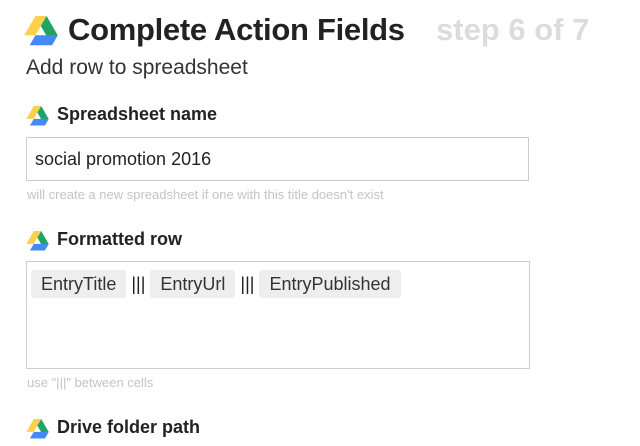  I want to click on ingredient-chip: EntryUrl, so click(193, 284).